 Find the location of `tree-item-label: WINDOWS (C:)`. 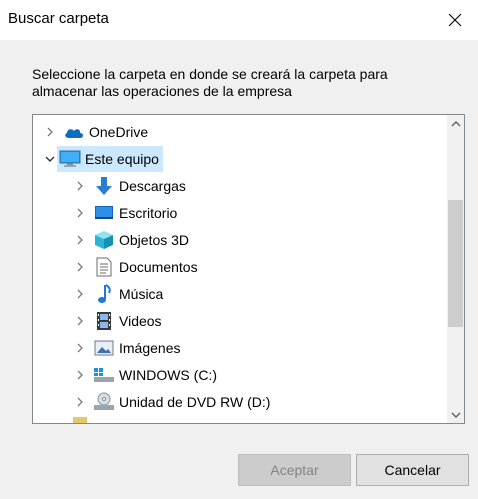

tree-item-label: WINDOWS (C:) is located at coordinates (168, 375).